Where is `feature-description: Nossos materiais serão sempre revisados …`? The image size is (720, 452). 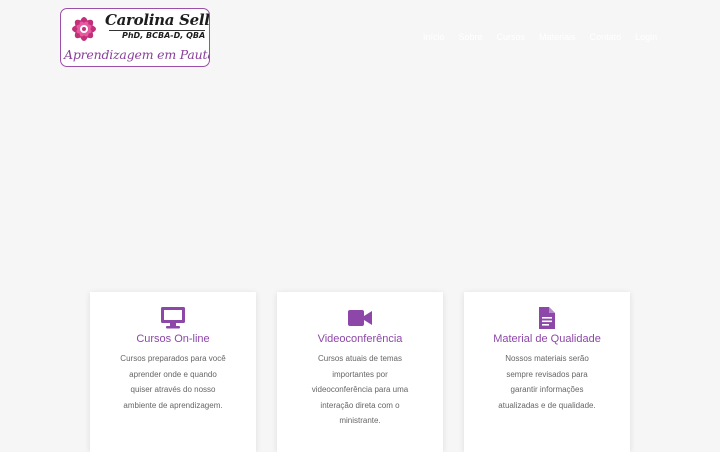
feature-description: Nossos materiais serão sempre revisados … is located at coordinates (547, 382).